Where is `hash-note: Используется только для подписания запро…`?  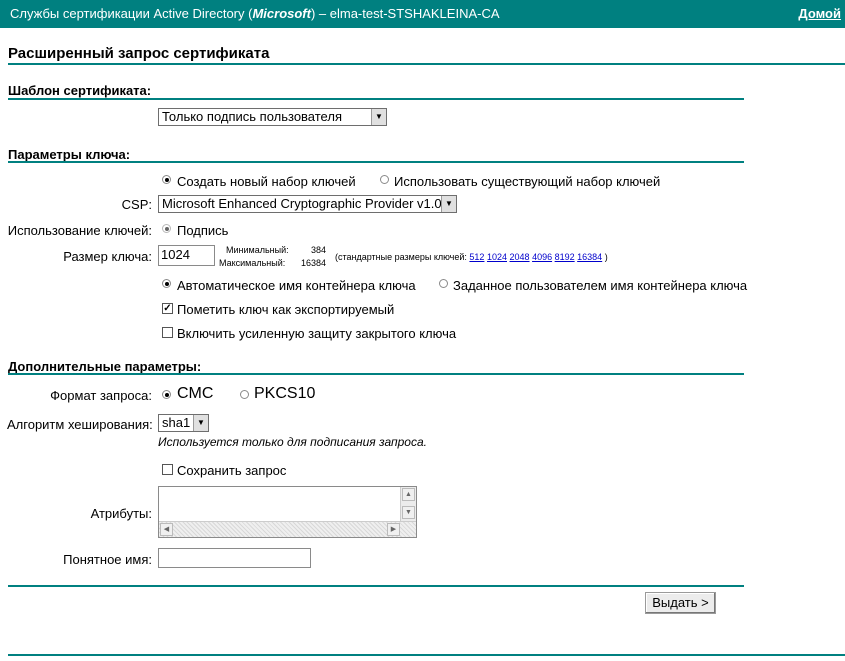 hash-note: Используется только для подписания запро… is located at coordinates (292, 442).